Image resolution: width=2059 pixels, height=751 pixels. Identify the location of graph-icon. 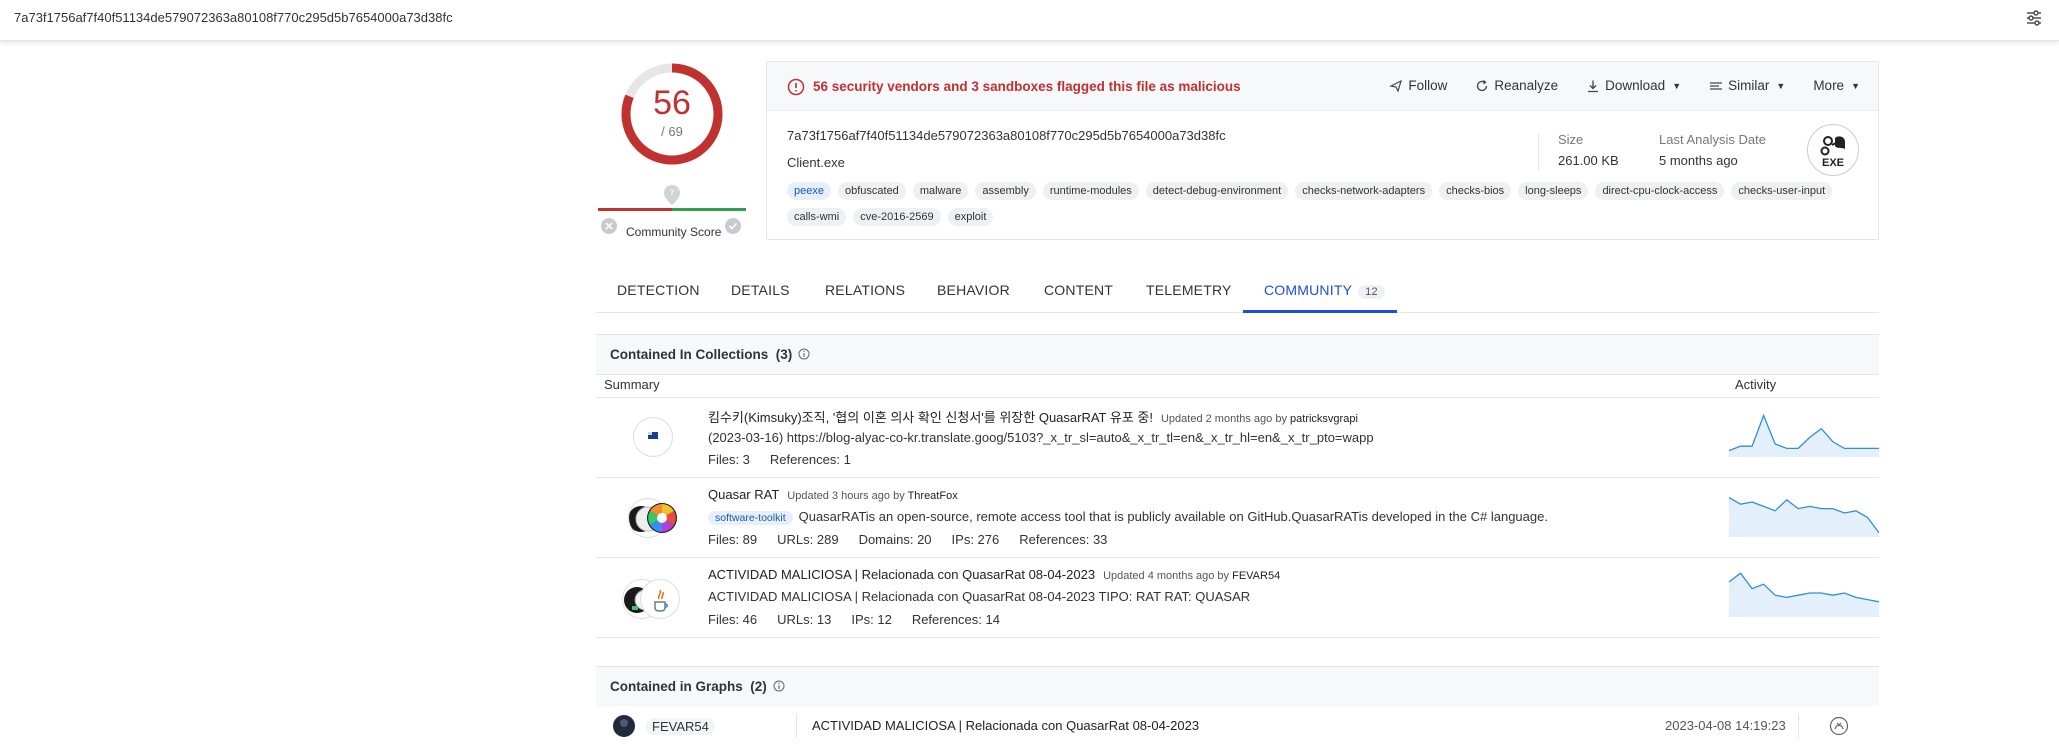
(1839, 726).